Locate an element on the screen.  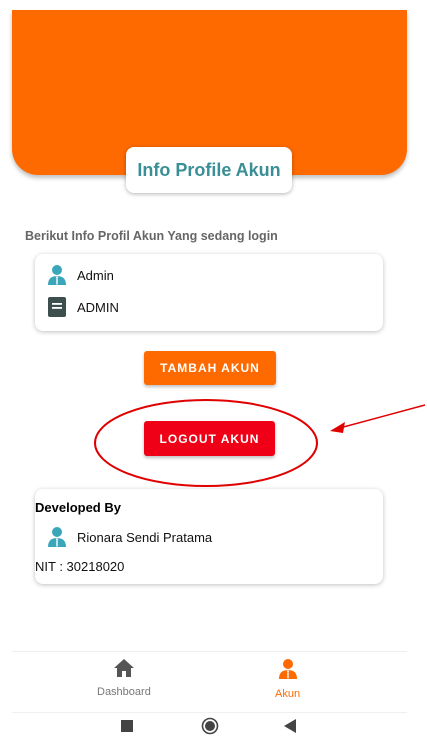
add-account-button: TAMBAH AKUN is located at coordinates (210, 368).